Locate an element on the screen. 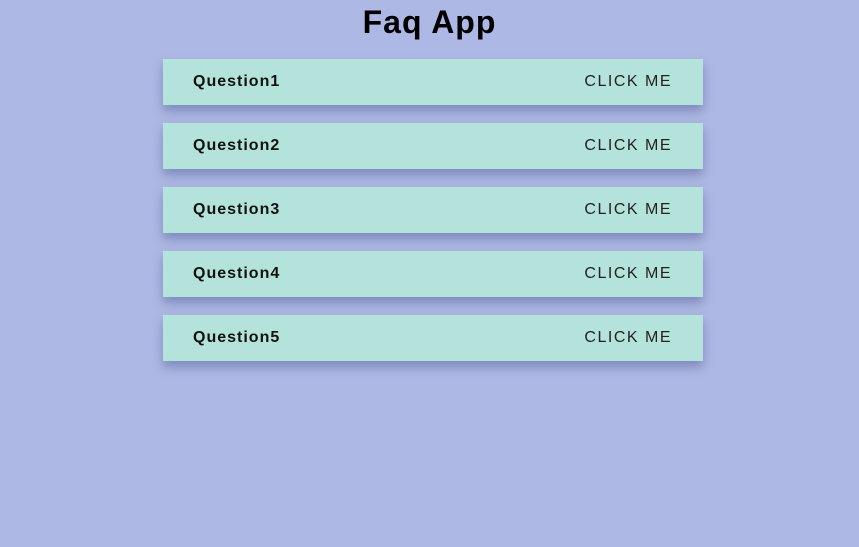 The width and height of the screenshot is (859, 547). faq-item: Question1 CLICK ME is located at coordinates (433, 82).